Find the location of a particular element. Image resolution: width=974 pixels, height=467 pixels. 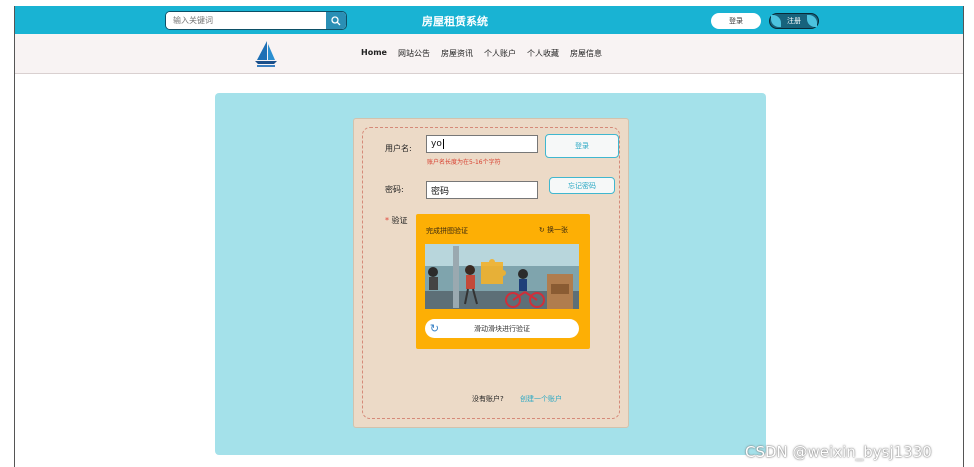

site-title: 房屋租赁系统 is located at coordinates (455, 21).